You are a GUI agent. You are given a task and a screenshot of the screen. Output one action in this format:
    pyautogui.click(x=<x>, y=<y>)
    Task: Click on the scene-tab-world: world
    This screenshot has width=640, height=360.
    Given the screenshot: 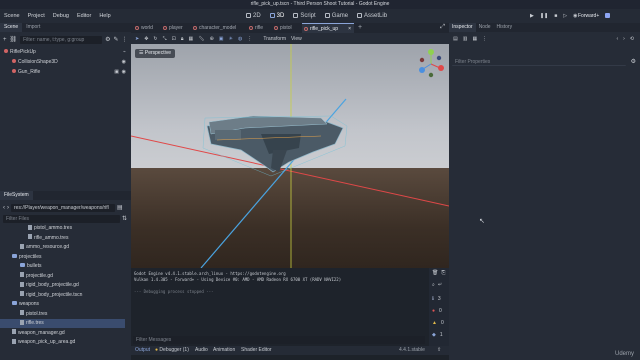 What is the action you would take?
    pyautogui.click(x=146, y=28)
    